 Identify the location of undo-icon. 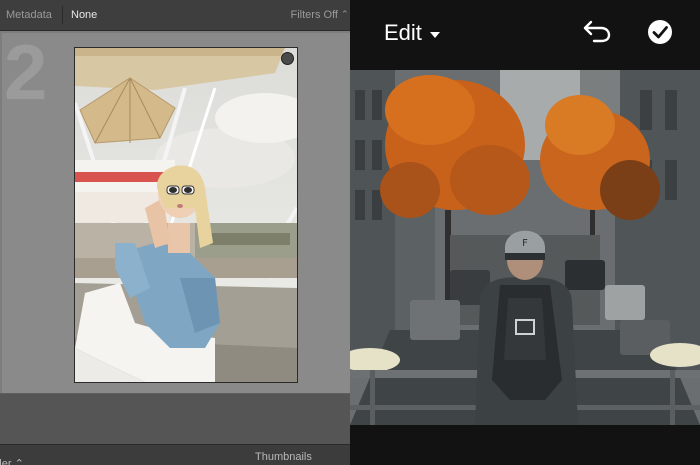
(597, 31).